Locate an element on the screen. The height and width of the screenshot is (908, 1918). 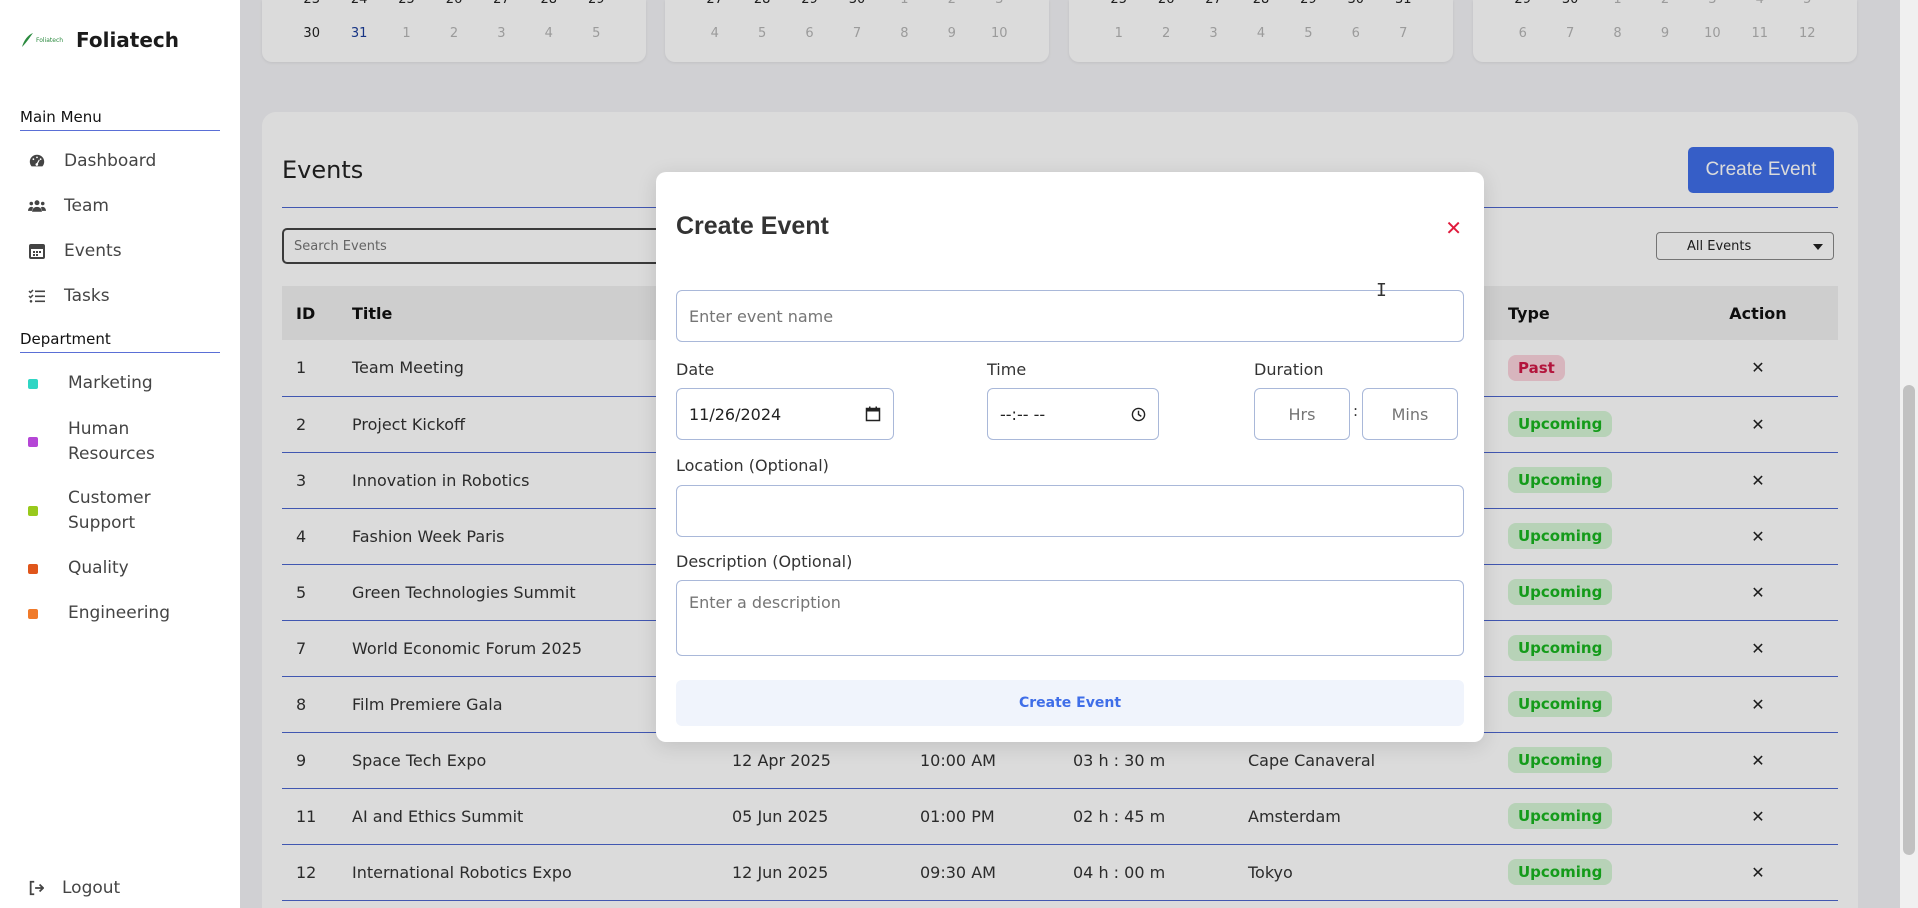
department-item-marketing: Marketing is located at coordinates (90, 383).